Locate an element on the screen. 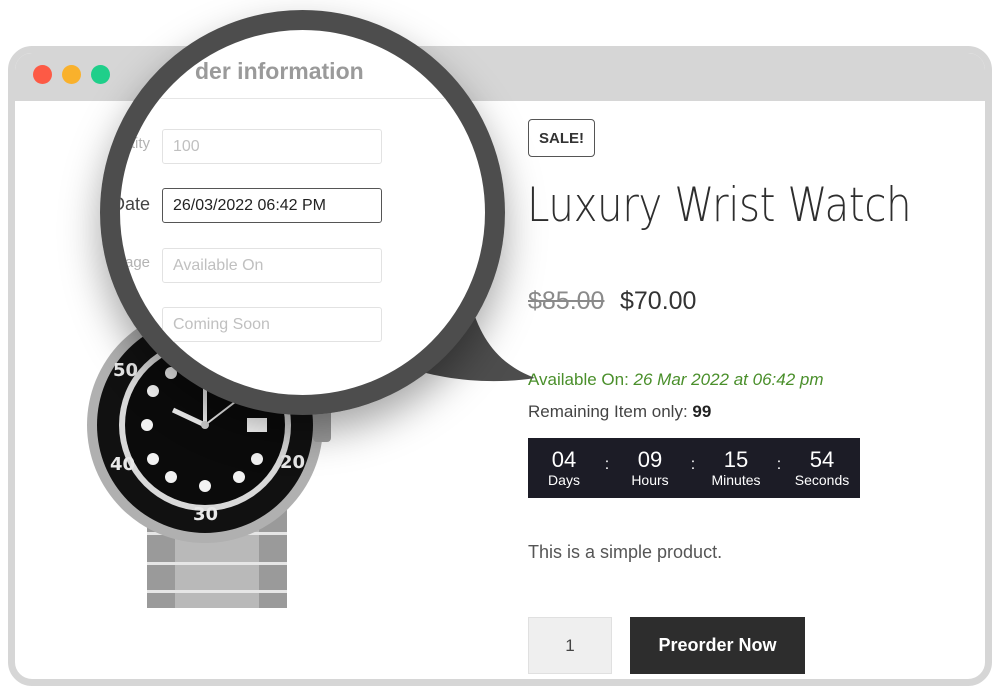  panel-title: der information is located at coordinates (279, 71).